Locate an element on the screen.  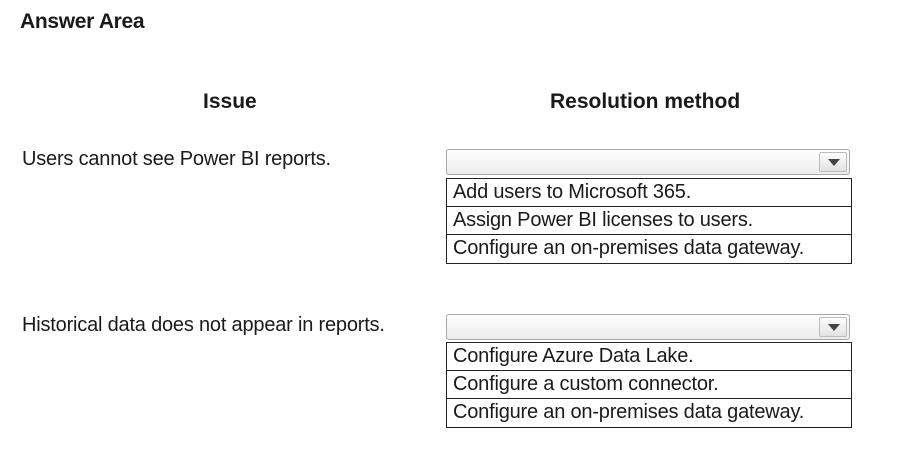
issue-column-header: Issue is located at coordinates (230, 101).